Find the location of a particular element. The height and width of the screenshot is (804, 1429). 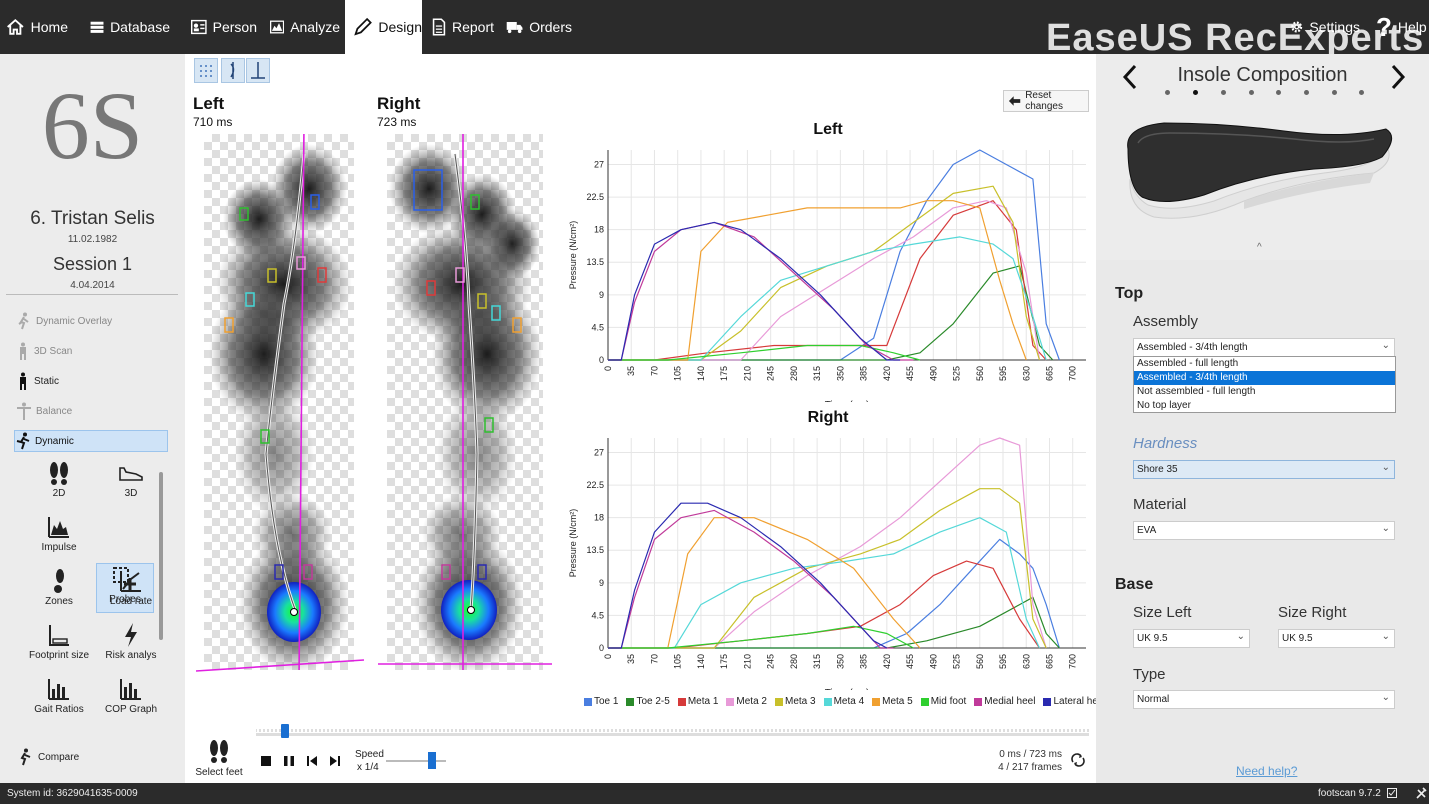

x-axis-label: Time (ms) is located at coordinates (847, 689).